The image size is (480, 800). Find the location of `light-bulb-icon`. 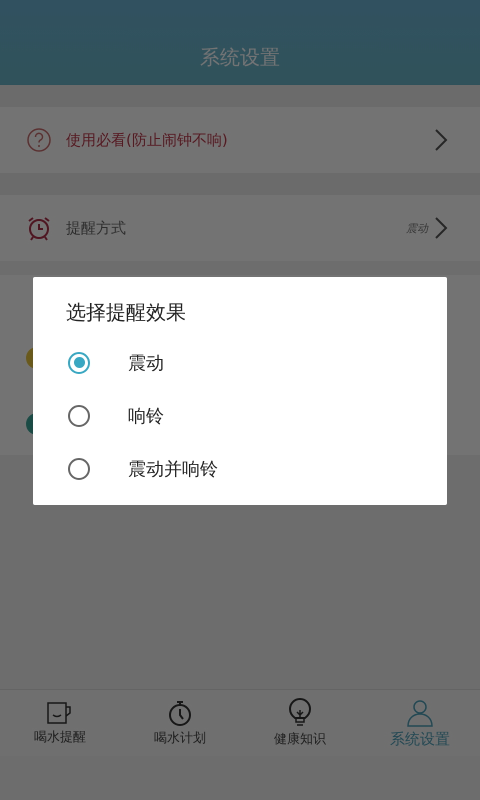

light-bulb-icon is located at coordinates (300, 713).